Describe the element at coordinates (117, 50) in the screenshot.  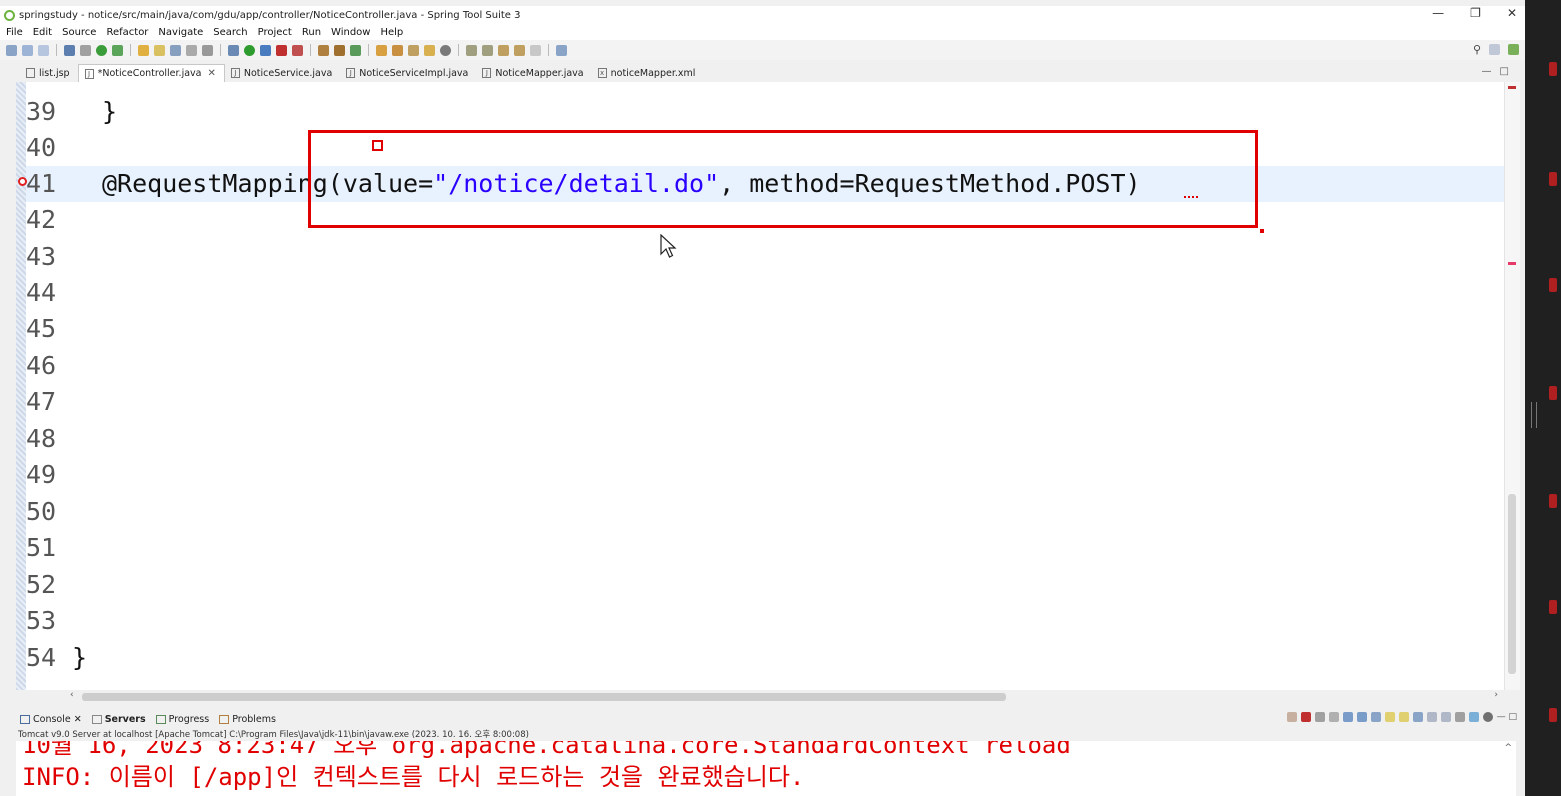
I see `refresh-icon` at that location.